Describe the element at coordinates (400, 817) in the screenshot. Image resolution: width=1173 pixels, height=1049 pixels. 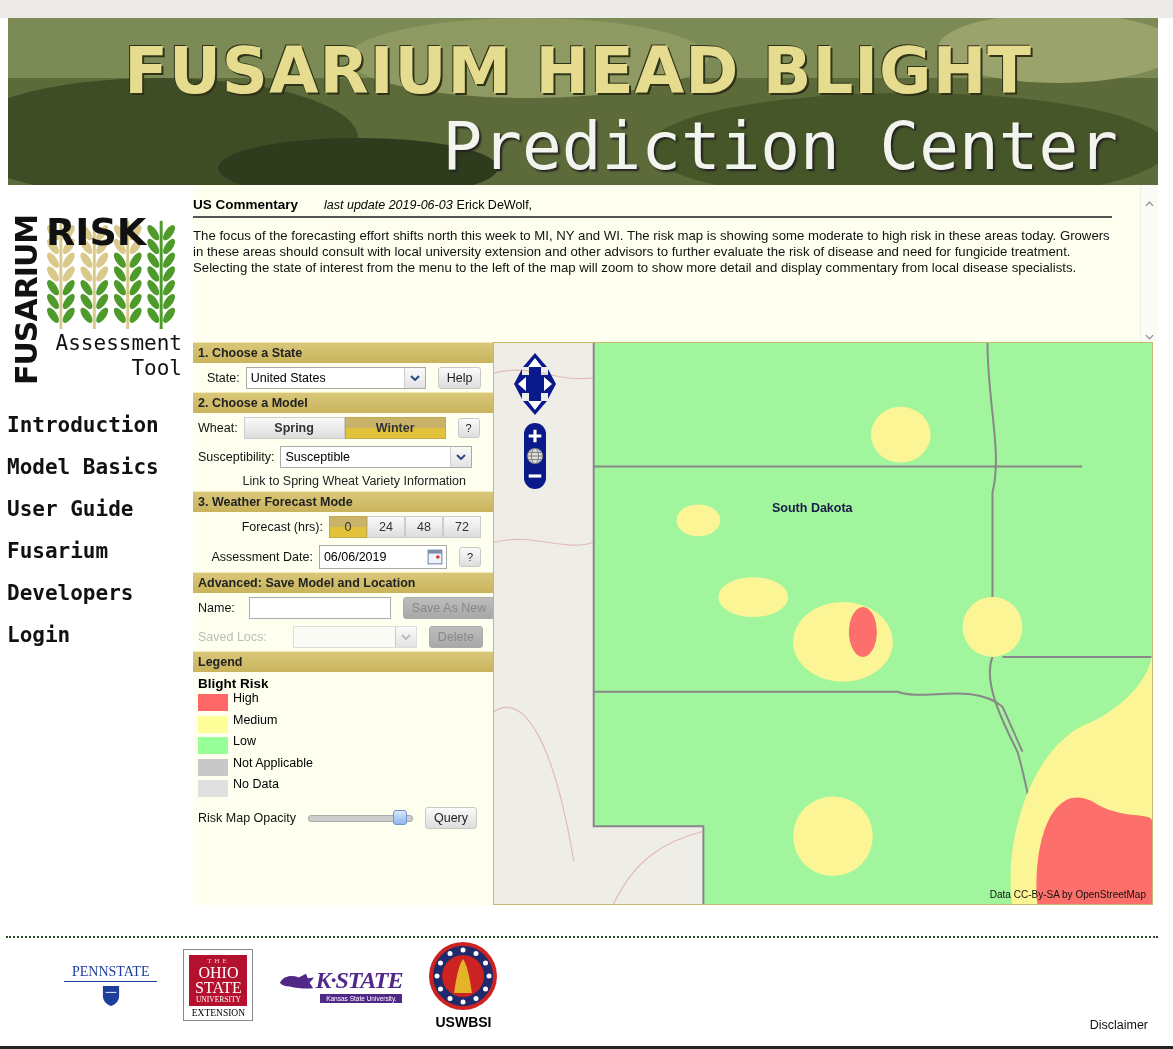
I see `slider-thumb` at that location.